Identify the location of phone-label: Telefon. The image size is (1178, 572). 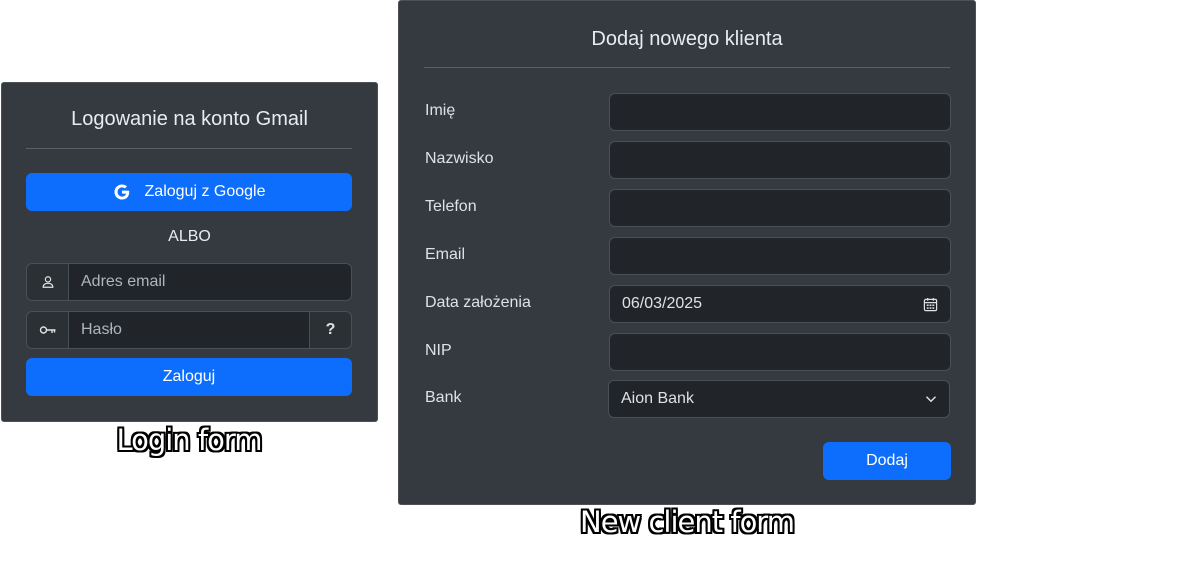
(451, 206).